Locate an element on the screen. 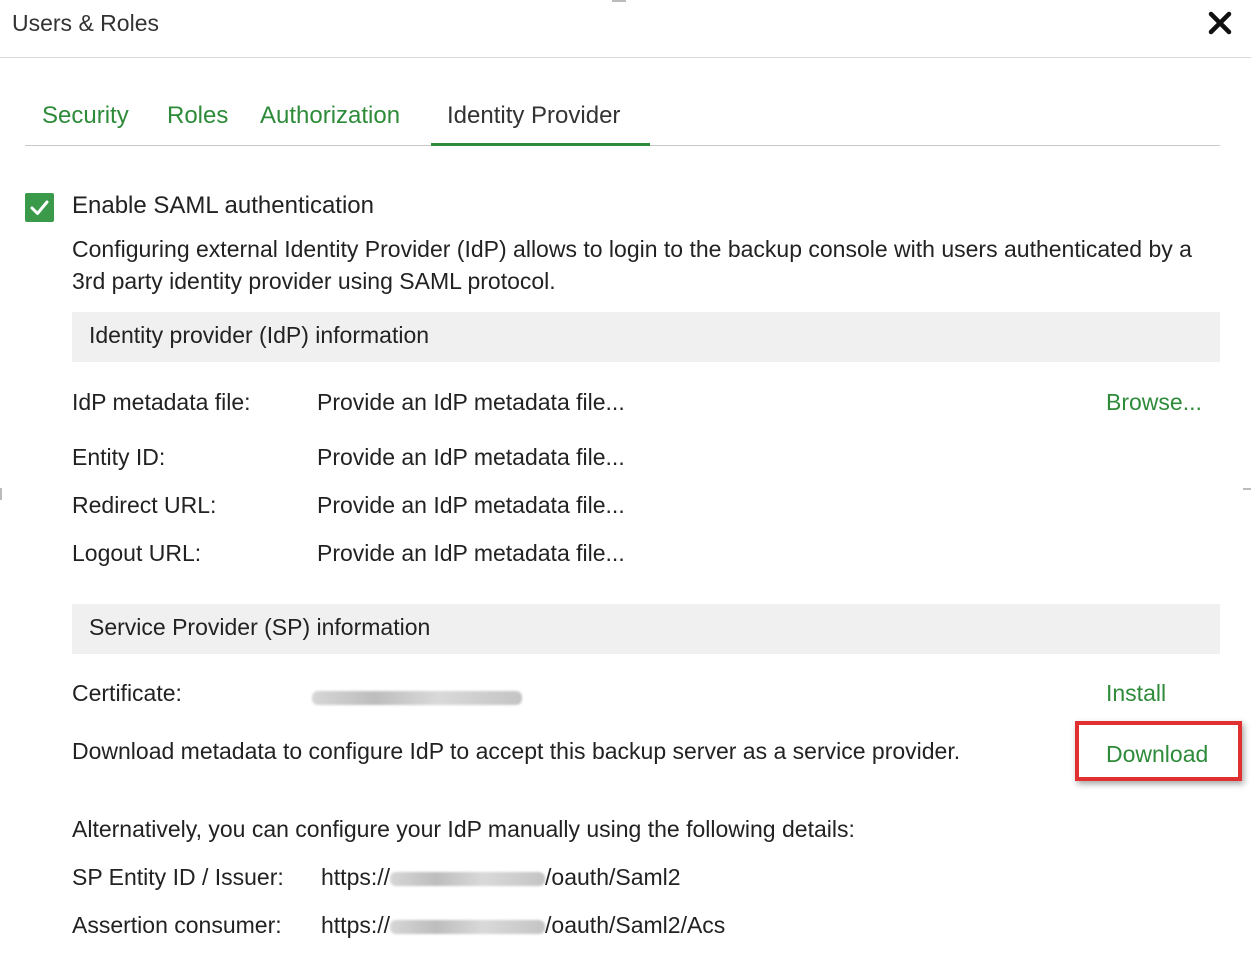  assertion-consumer-label: Assertion consumer: is located at coordinates (177, 925).